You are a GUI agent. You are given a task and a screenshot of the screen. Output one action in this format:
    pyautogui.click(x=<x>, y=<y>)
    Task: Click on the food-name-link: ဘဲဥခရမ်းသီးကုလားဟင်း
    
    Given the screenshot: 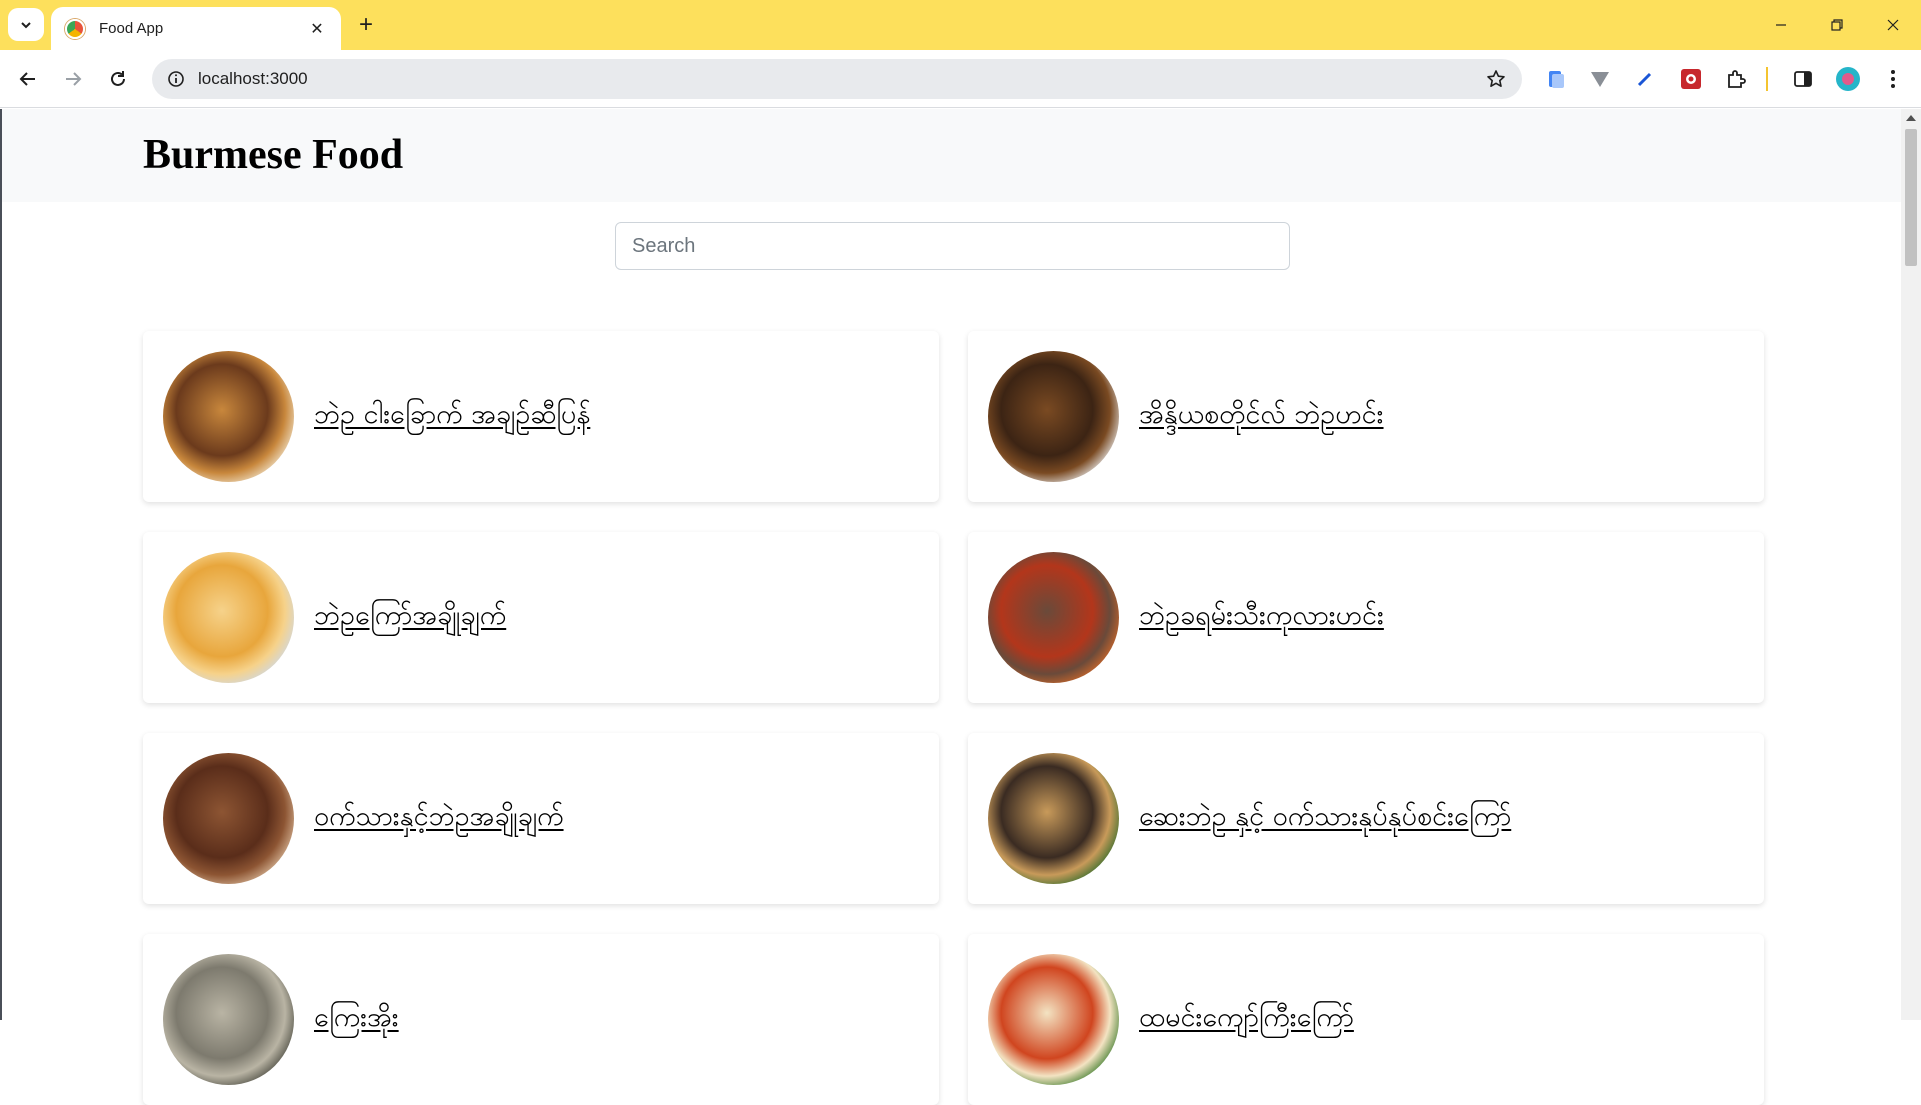 What is the action you would take?
    pyautogui.click(x=1261, y=618)
    